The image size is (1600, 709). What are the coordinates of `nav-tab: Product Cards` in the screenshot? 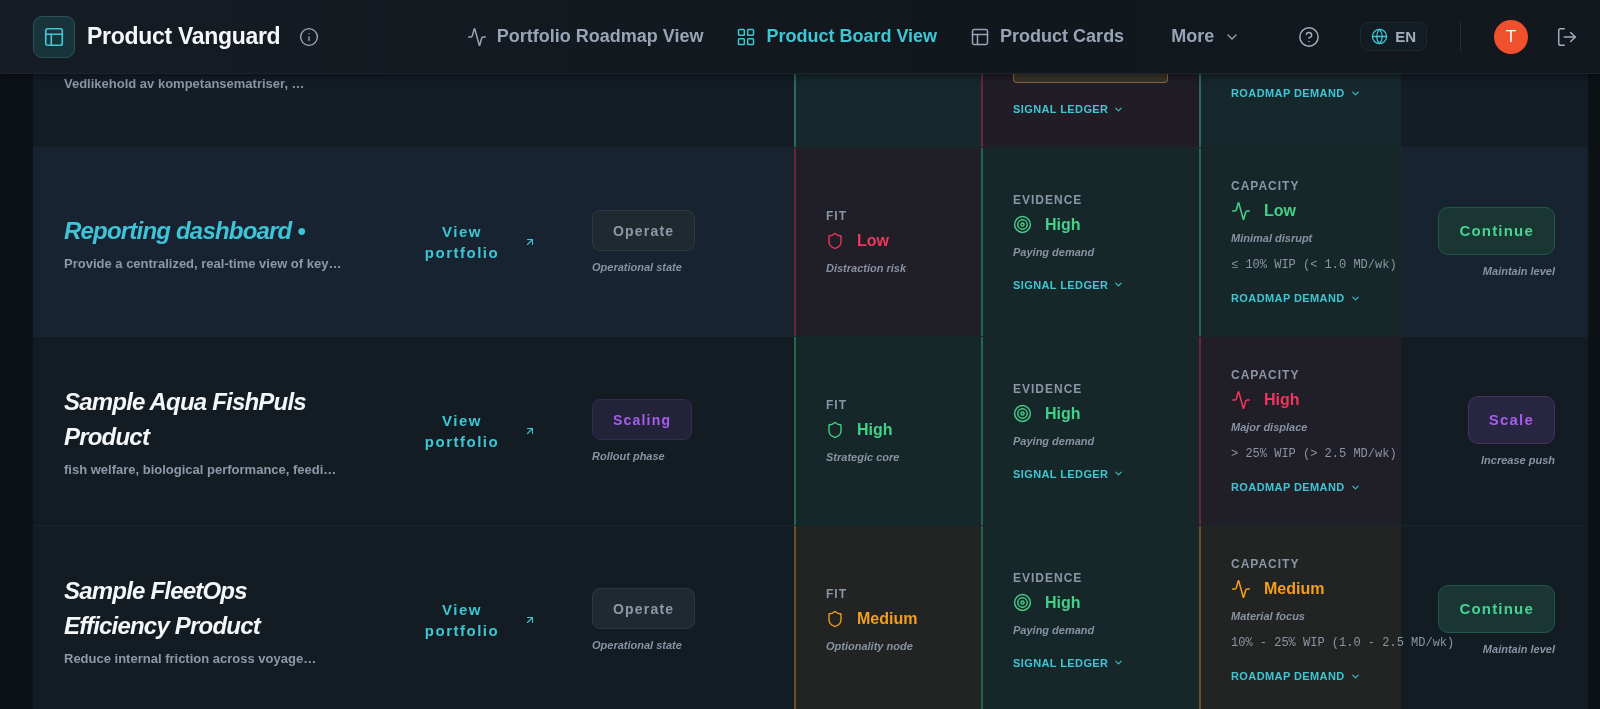 It's located at (1047, 36).